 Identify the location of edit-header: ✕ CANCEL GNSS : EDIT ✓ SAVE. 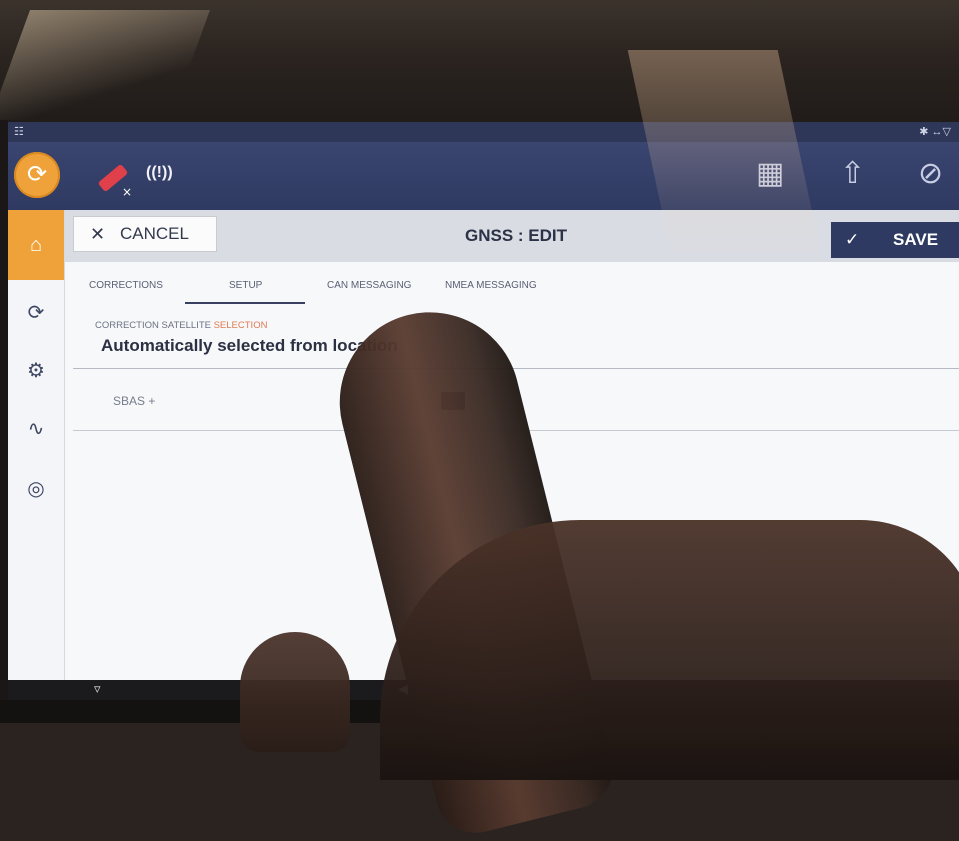
(512, 236).